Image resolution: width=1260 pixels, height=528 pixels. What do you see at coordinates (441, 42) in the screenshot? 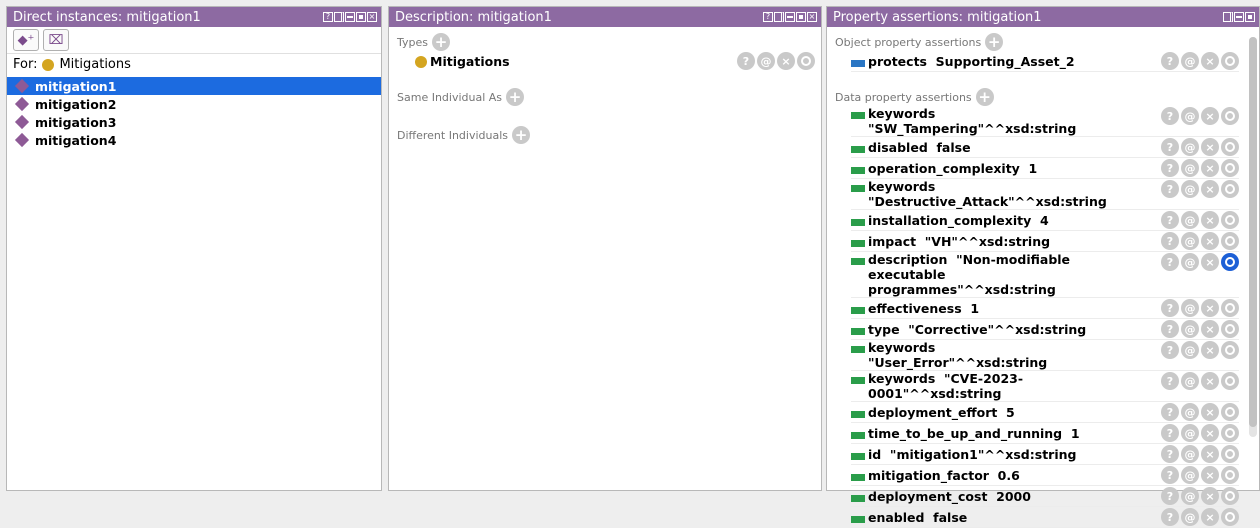
I see `add-type-plus-icon: +` at bounding box center [441, 42].